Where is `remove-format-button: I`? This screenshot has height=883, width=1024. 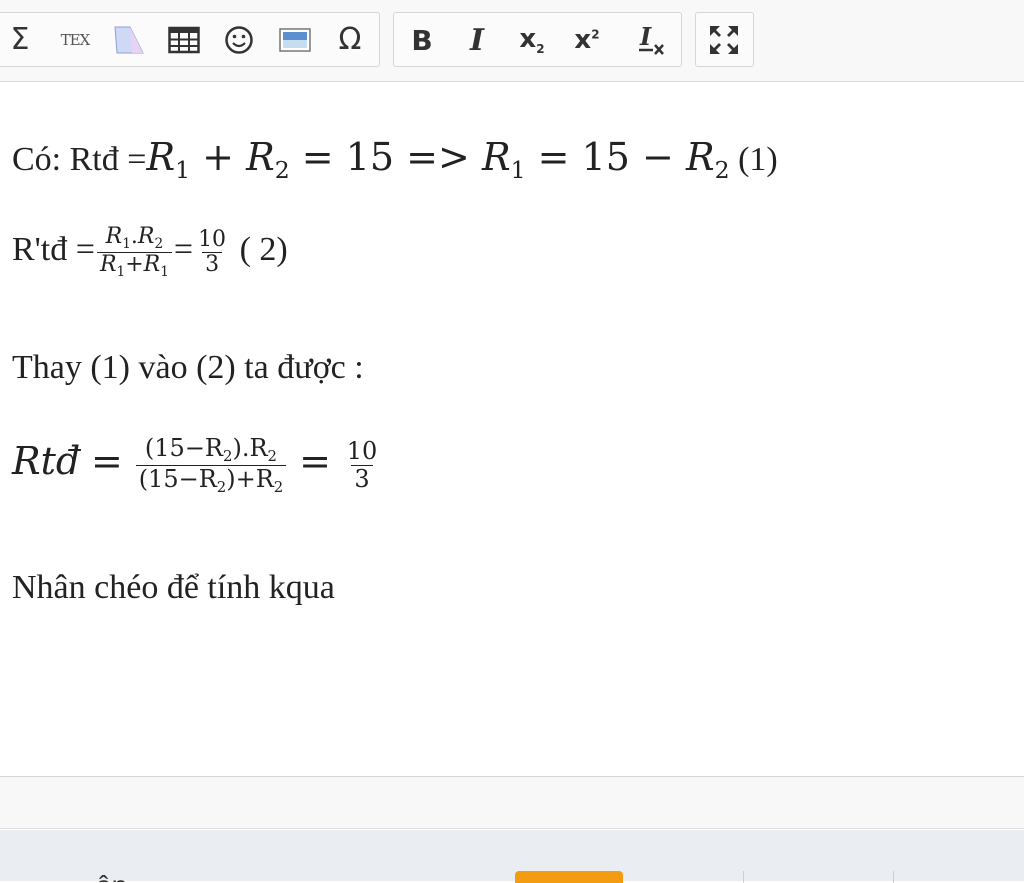
remove-format-button: I is located at coordinates (652, 40).